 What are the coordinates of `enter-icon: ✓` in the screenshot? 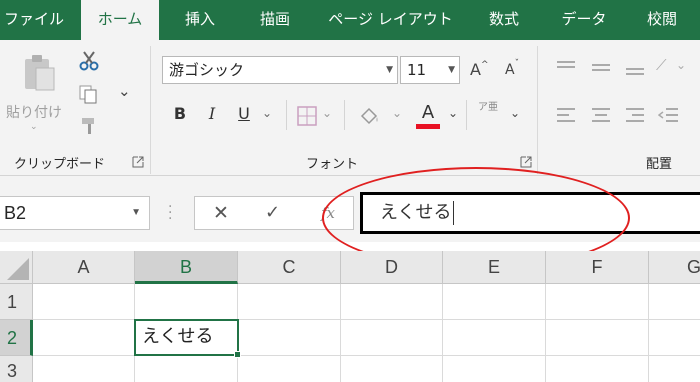 It's located at (272, 212).